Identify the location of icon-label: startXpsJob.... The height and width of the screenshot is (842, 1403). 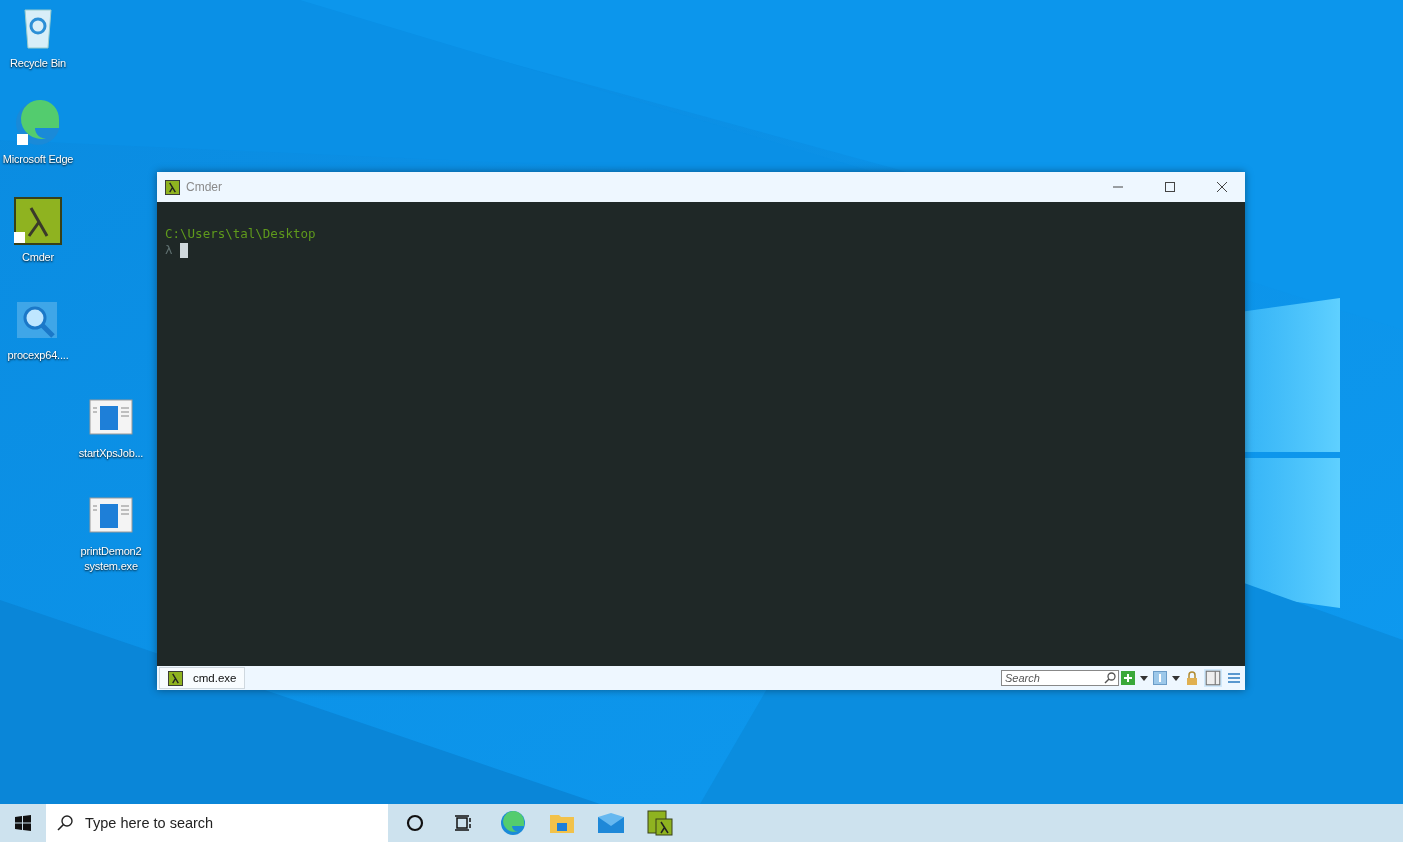
(111, 453).